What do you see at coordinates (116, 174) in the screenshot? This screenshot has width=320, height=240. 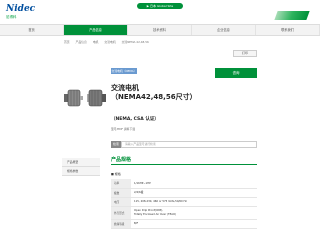 I see `spec-subtitle: ■ 规格` at bounding box center [116, 174].